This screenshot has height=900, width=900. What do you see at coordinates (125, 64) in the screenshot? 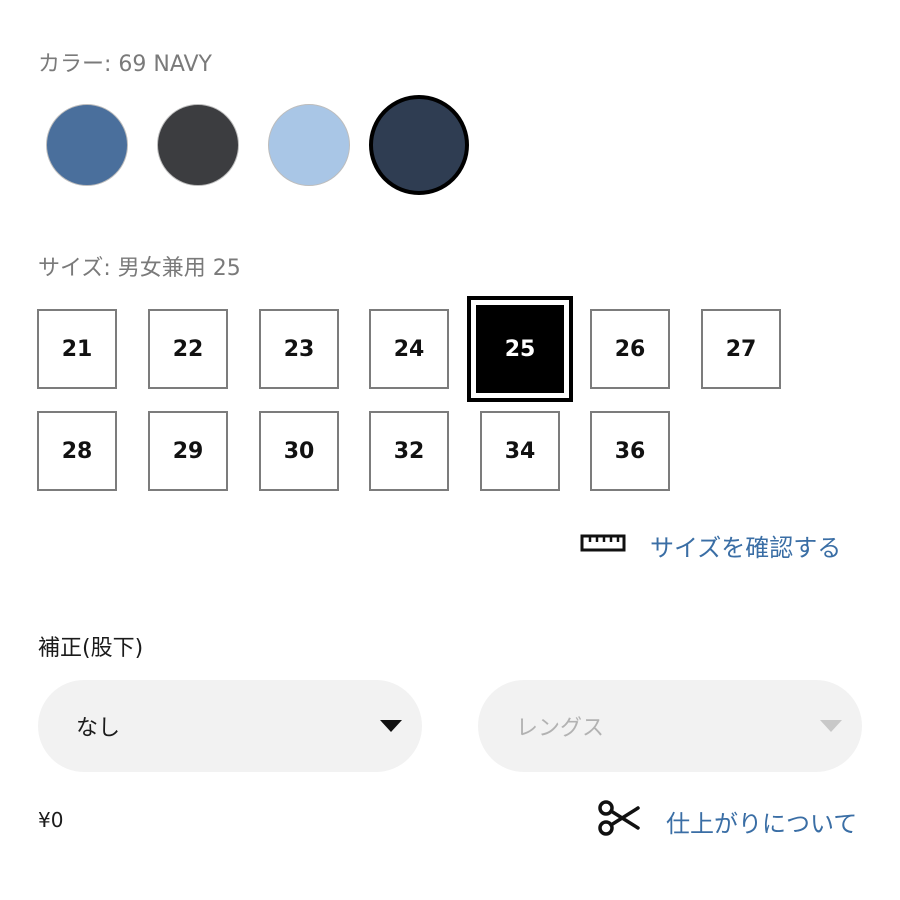
I see `color-label: カラー: 69 NAVY` at bounding box center [125, 64].